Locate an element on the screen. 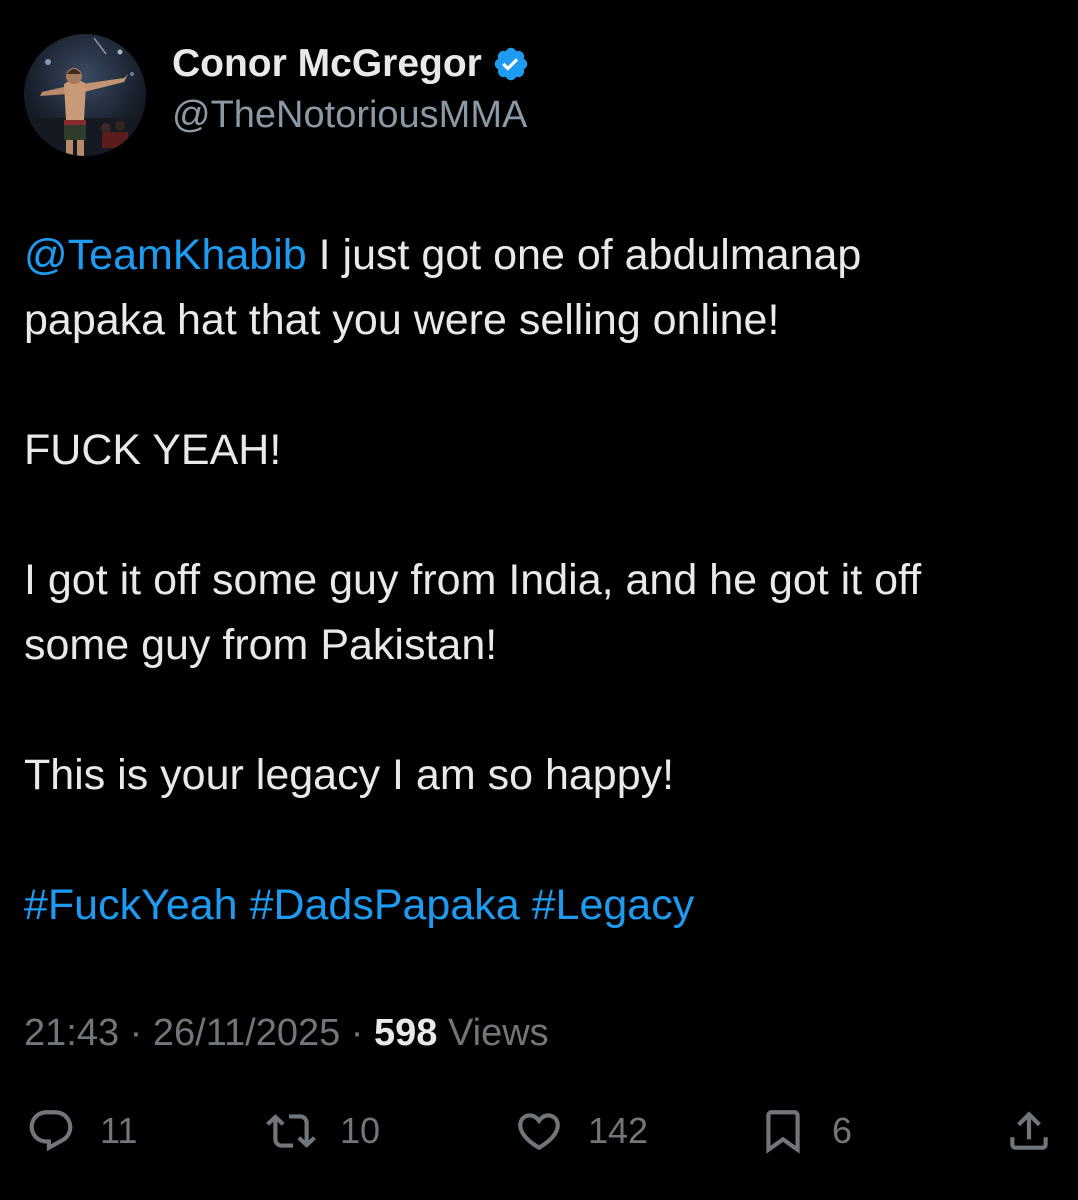 The image size is (1078, 1200). handle: @TheNotoriousMMA is located at coordinates (351, 115).